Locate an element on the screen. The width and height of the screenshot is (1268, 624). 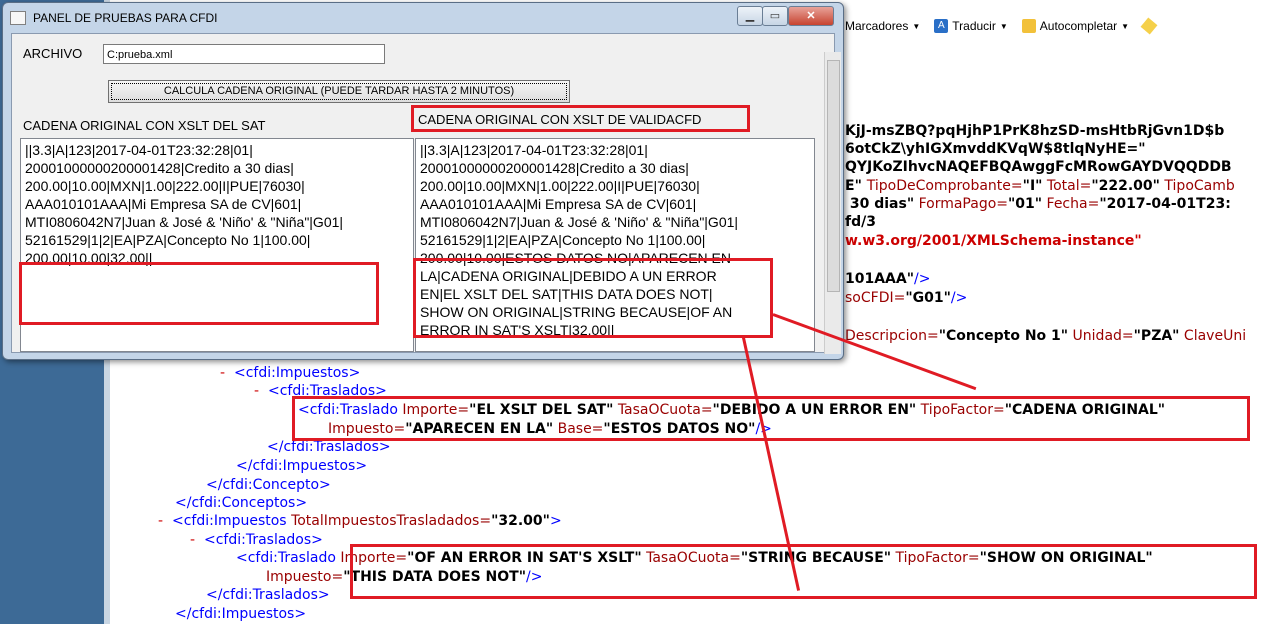
close-button: ✕ is located at coordinates (811, 16).